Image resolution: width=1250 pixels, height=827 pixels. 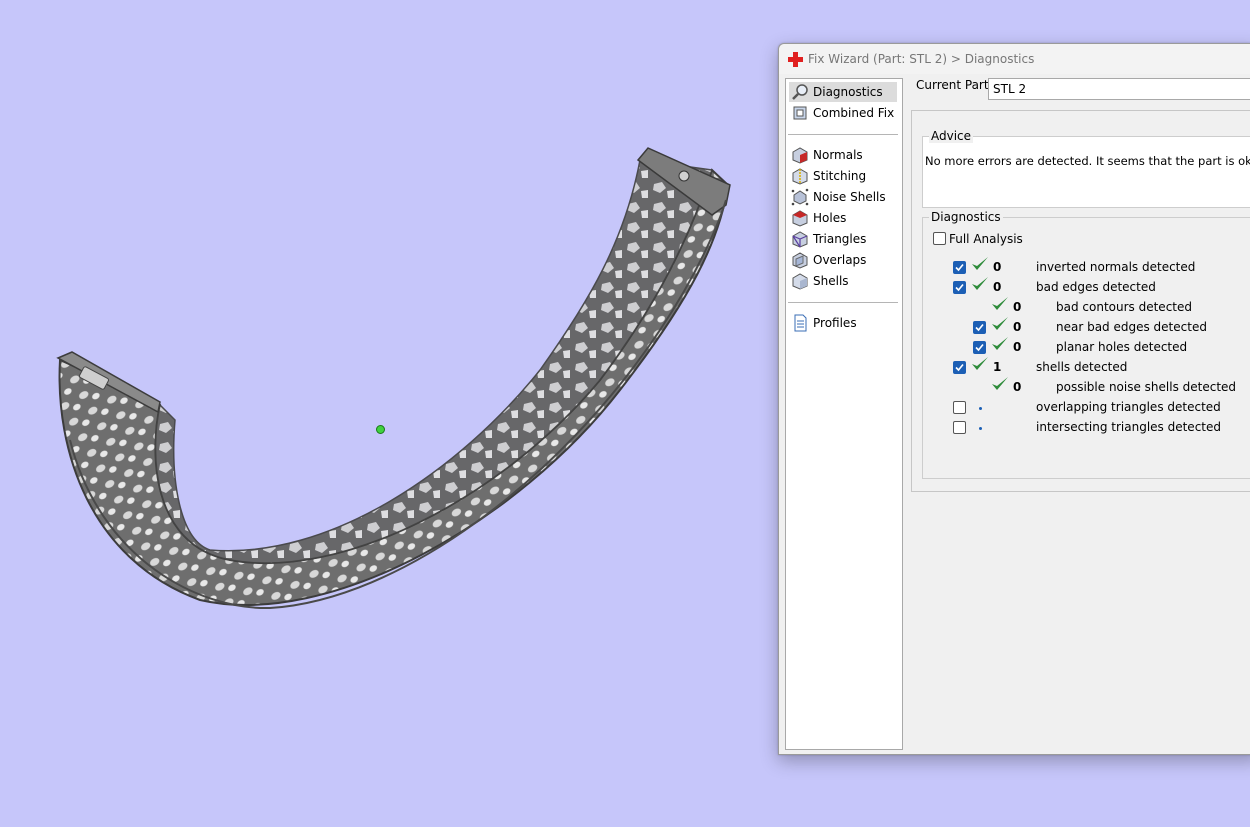 I want to click on intersecting-triangles-checkbox, so click(x=959, y=427).